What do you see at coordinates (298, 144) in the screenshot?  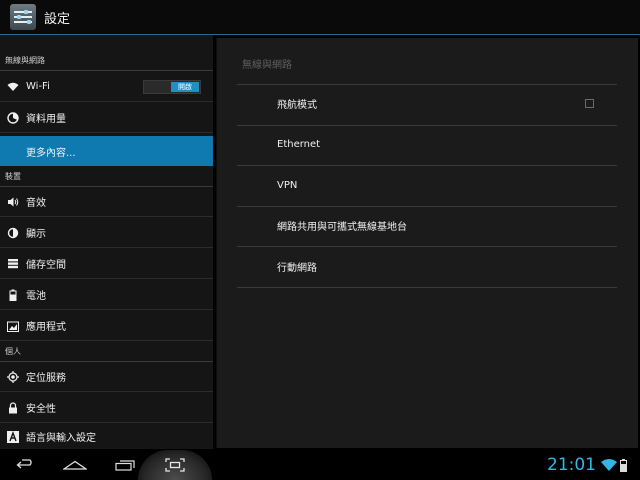 I see `list-item-ethernet: Ethernet` at bounding box center [298, 144].